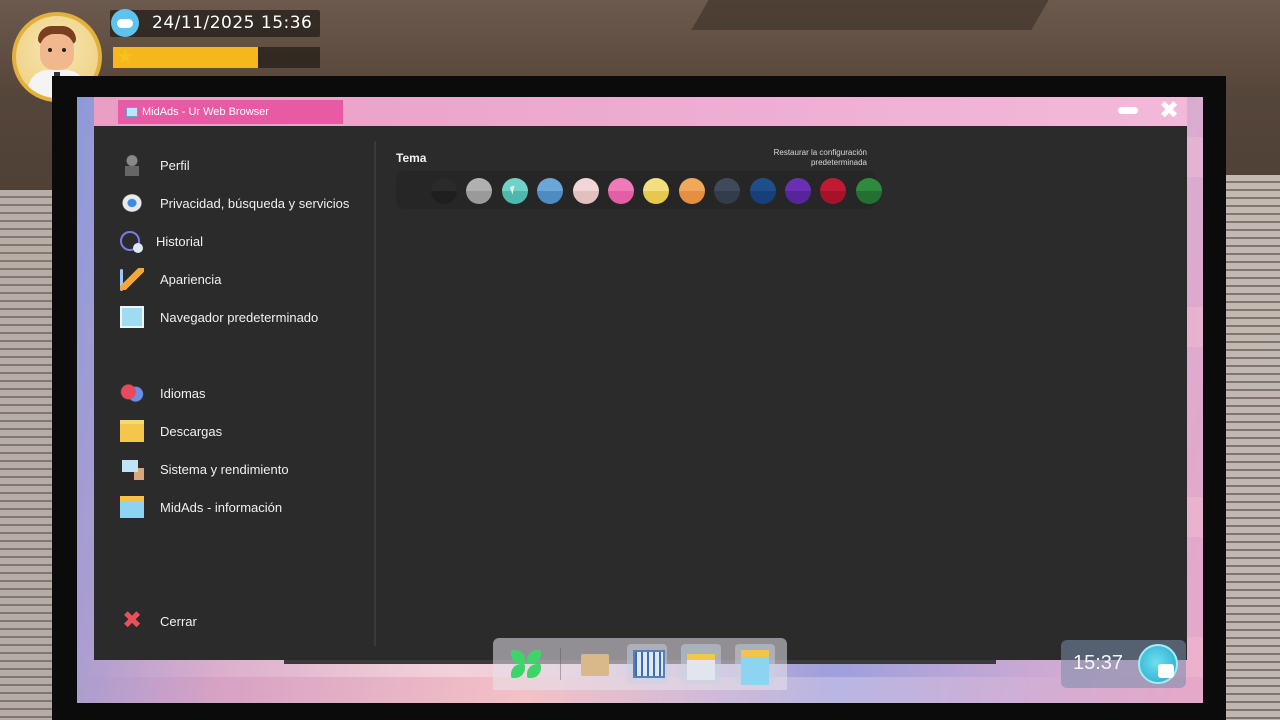 This screenshot has height=720, width=1280. I want to click on close-settings-label: Cerrar, so click(178, 621).